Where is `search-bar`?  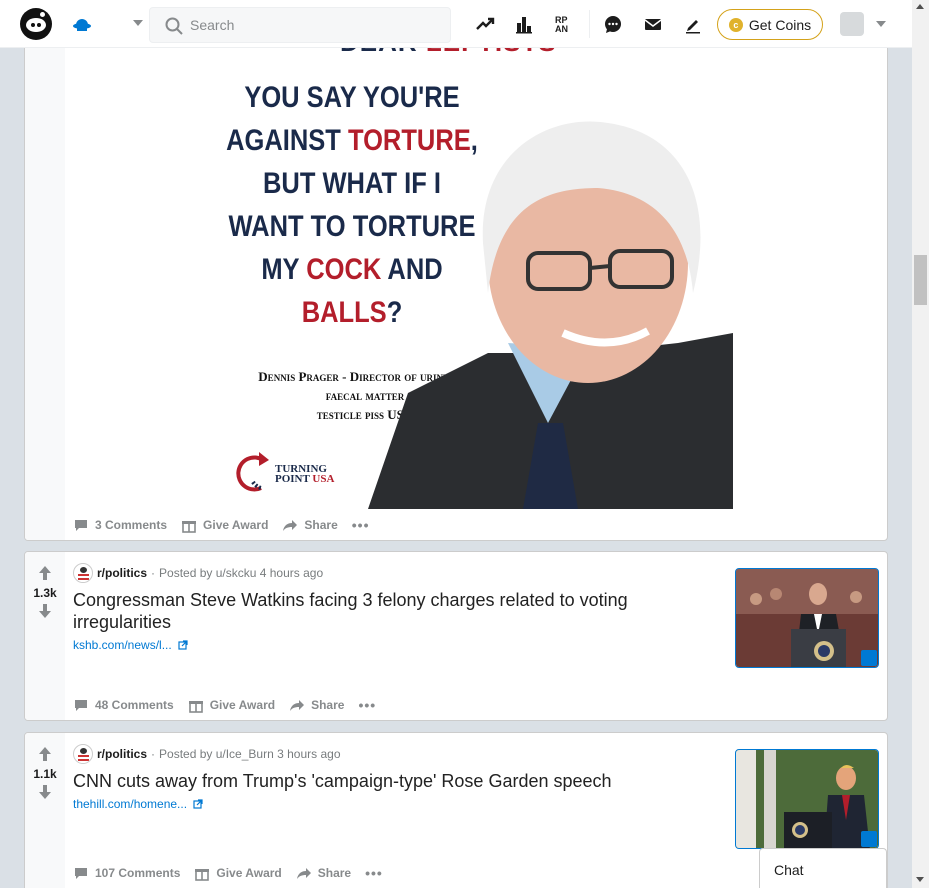
search-bar is located at coordinates (300, 25).